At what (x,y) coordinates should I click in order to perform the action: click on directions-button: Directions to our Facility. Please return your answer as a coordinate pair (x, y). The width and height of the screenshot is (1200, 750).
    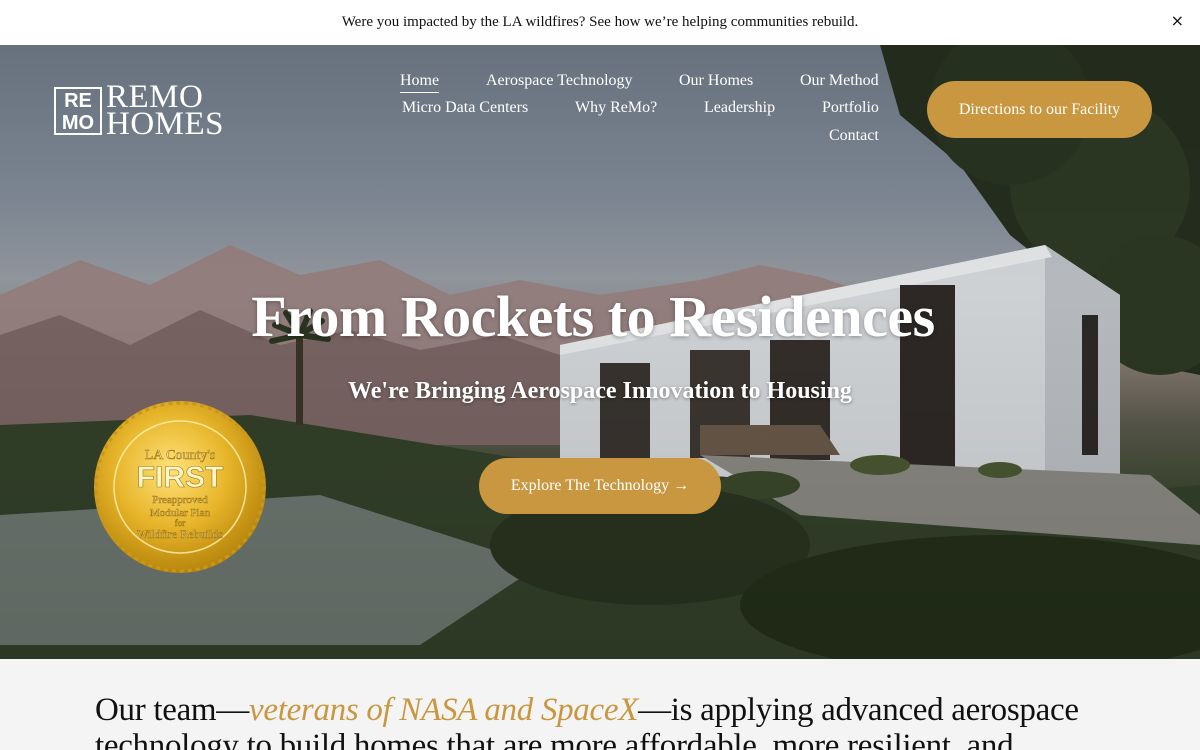
    Looking at the image, I should click on (1039, 109).